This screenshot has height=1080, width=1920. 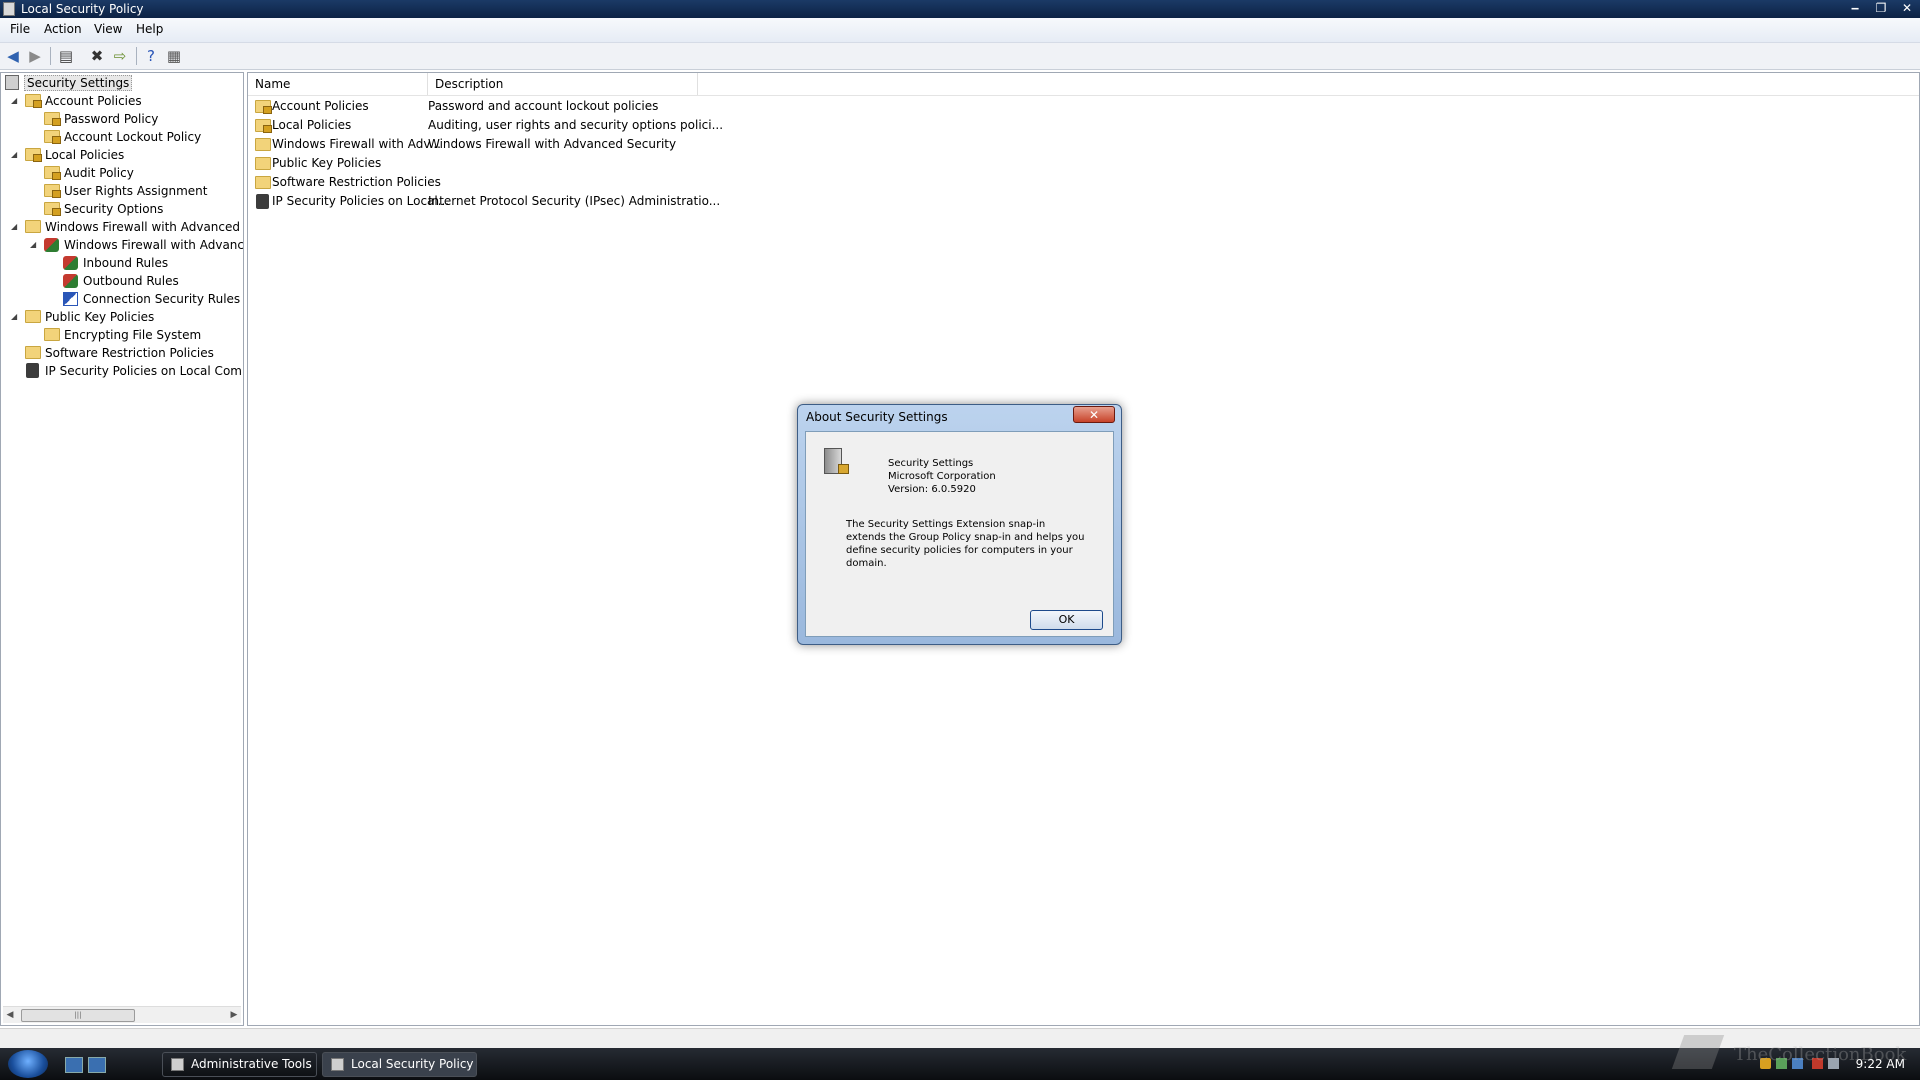 What do you see at coordinates (543, 106) in the screenshot?
I see `list-item-description: Password and account lockout policies` at bounding box center [543, 106].